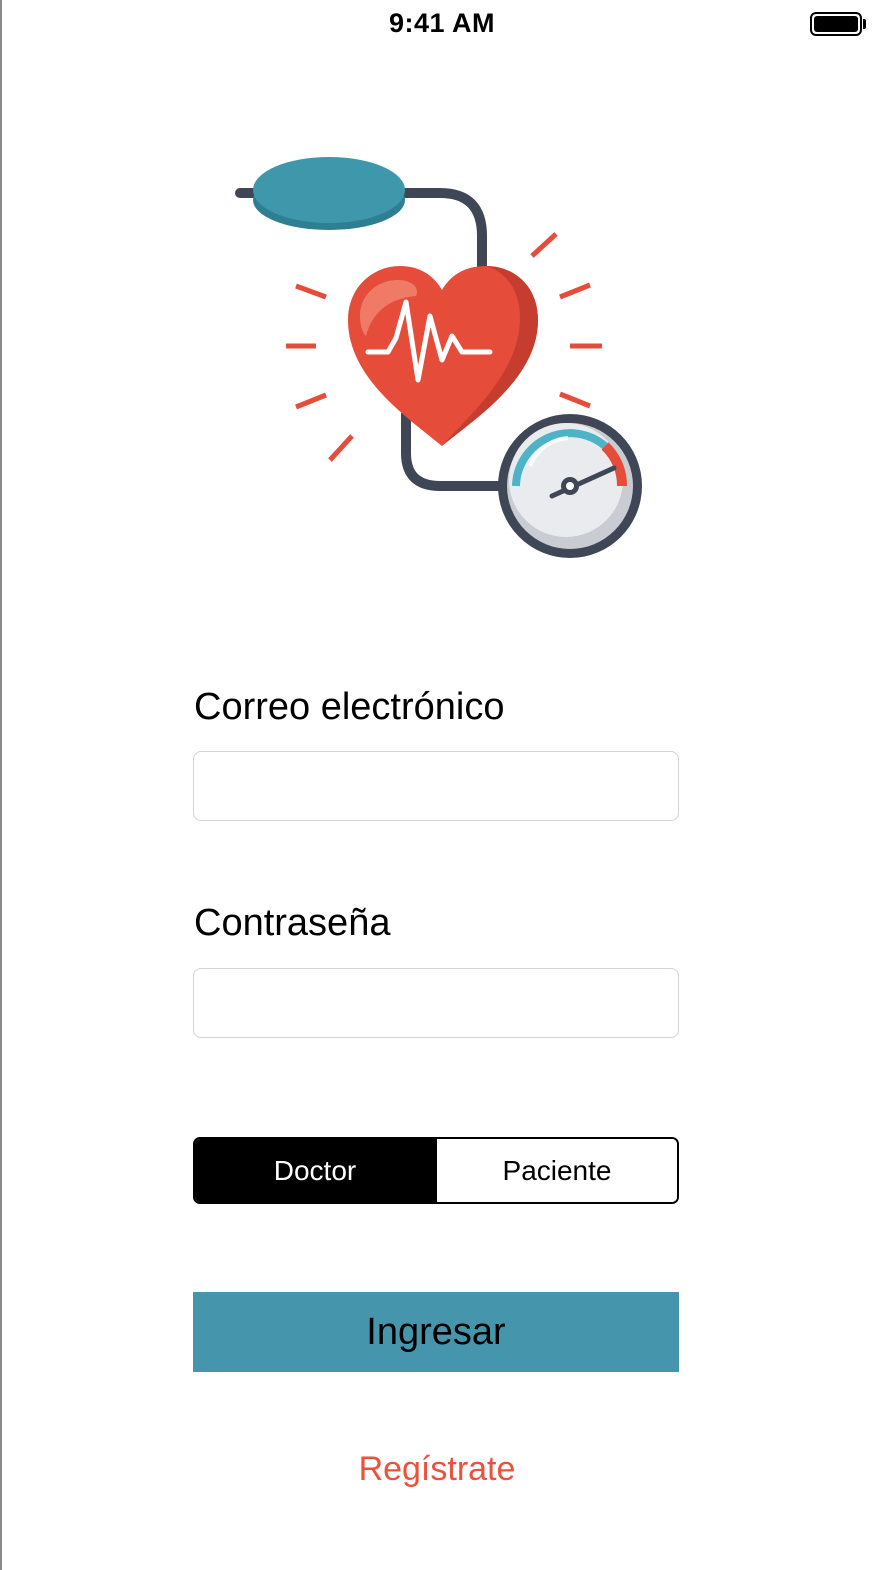  Describe the element at coordinates (349, 707) in the screenshot. I see `email-label: Correo electrónico` at that location.